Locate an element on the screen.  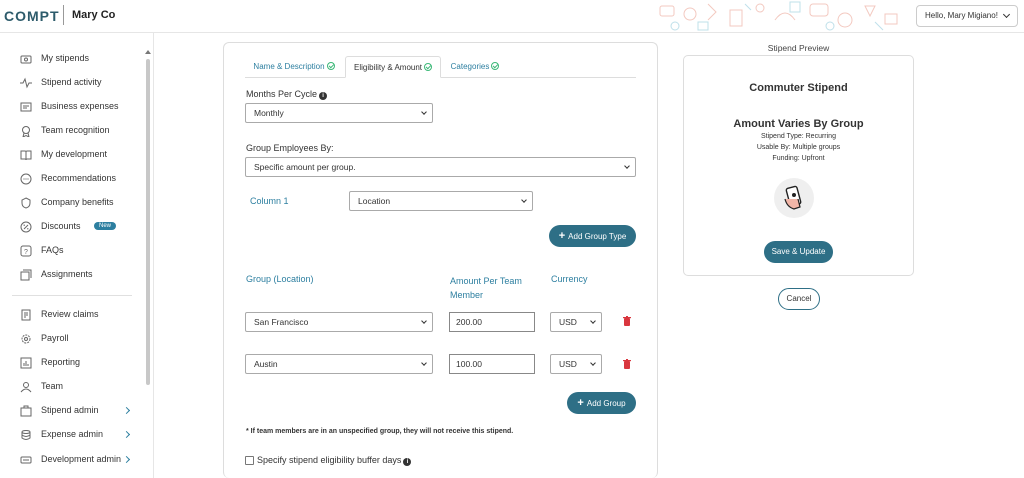
button-label: Add Group is located at coordinates (606, 403).